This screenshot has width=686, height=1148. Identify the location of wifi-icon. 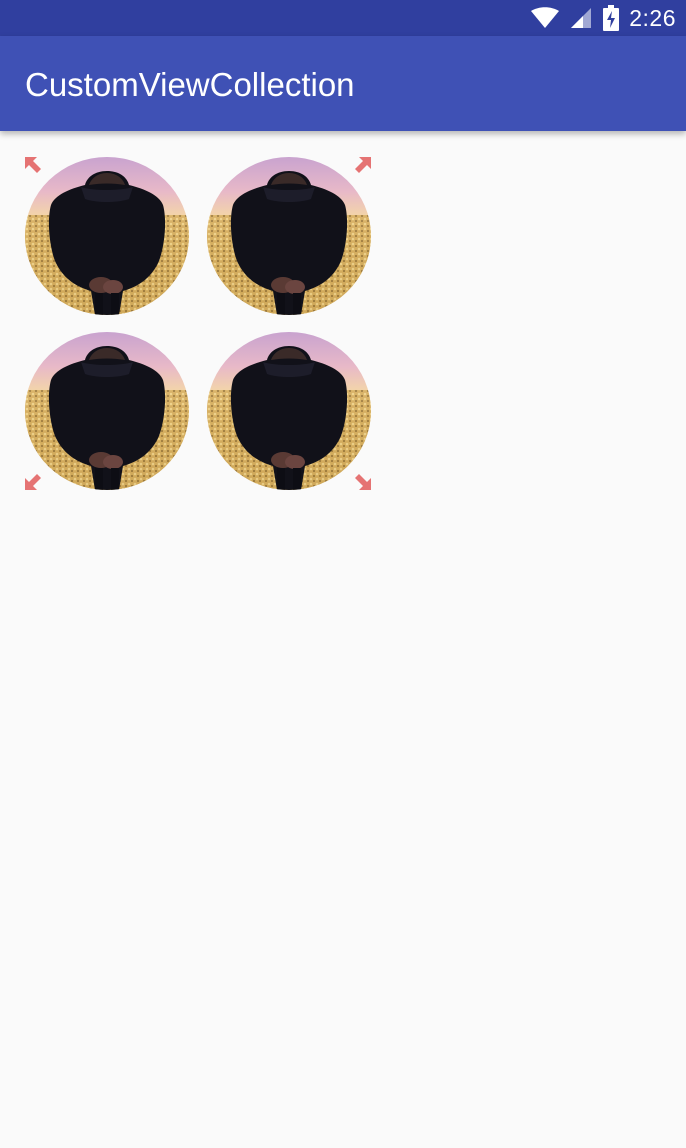
(545, 17).